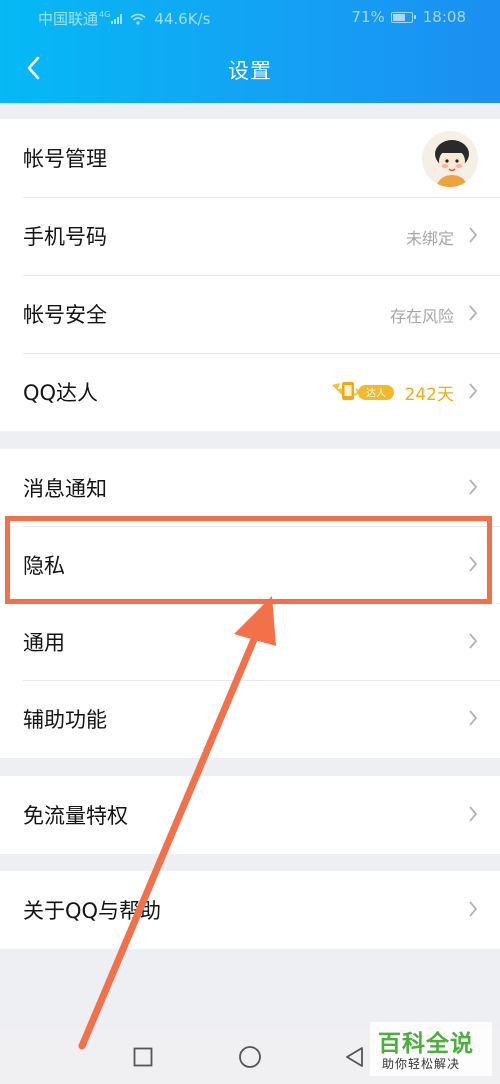  I want to click on status-bar: 中国联通 4G 44.6K/s 71% 18:08, so click(250, 17).